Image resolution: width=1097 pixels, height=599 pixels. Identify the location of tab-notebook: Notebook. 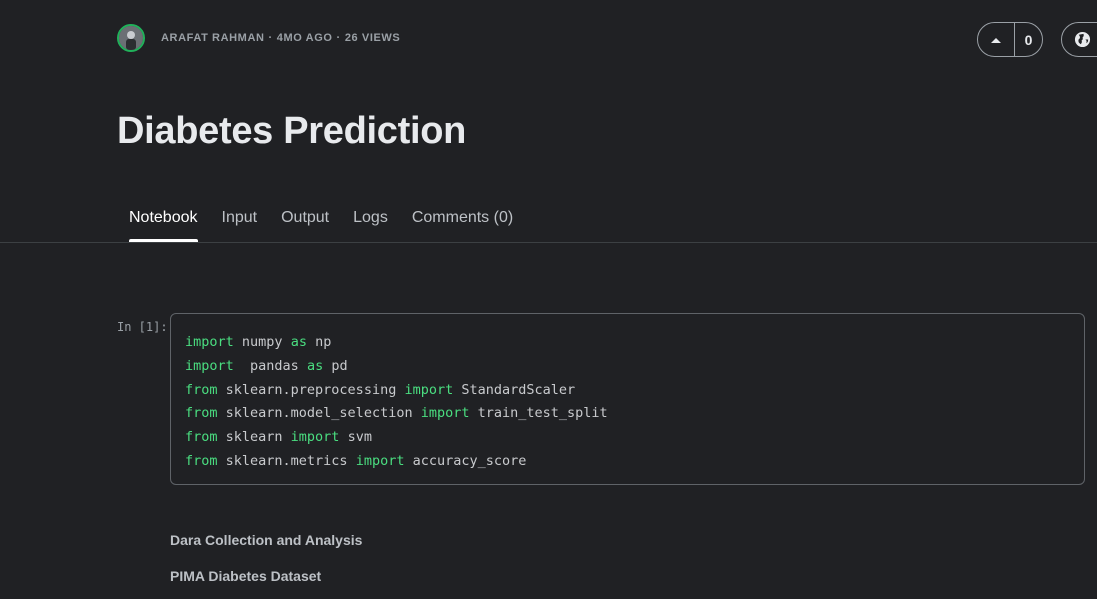
(163, 221).